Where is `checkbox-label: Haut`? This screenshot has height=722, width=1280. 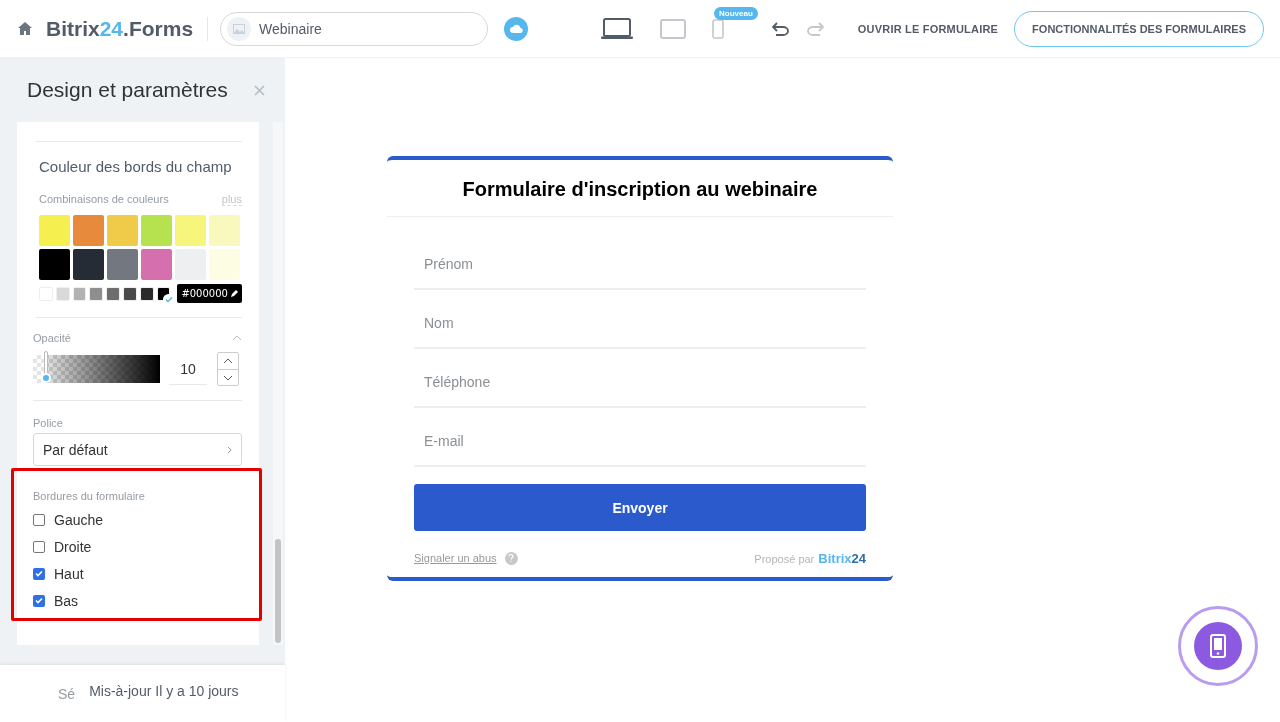
checkbox-label: Haut is located at coordinates (69, 573).